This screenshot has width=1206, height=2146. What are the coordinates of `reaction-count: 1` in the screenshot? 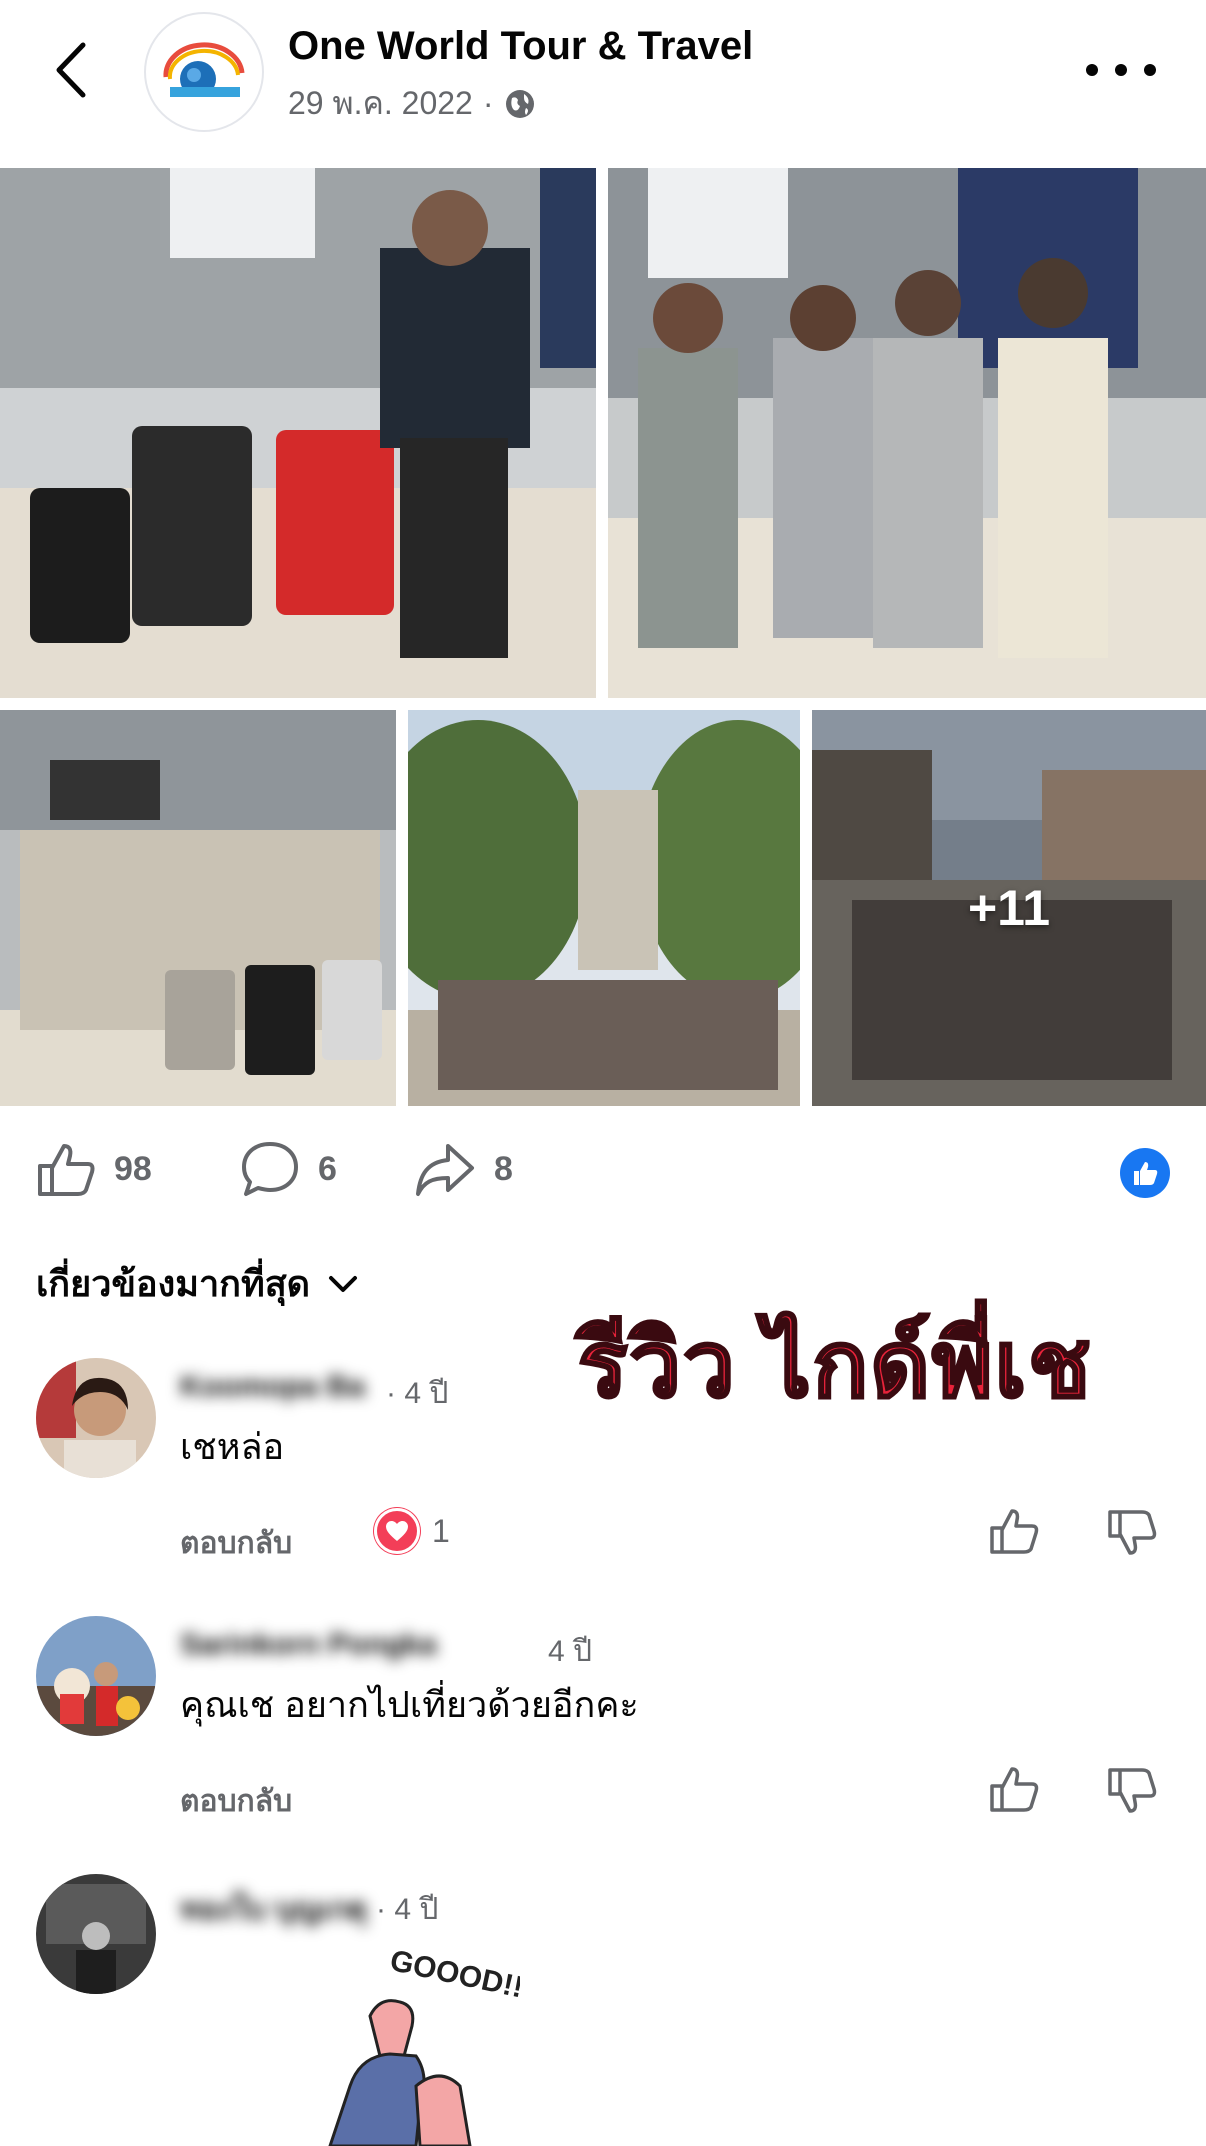 It's located at (441, 1530).